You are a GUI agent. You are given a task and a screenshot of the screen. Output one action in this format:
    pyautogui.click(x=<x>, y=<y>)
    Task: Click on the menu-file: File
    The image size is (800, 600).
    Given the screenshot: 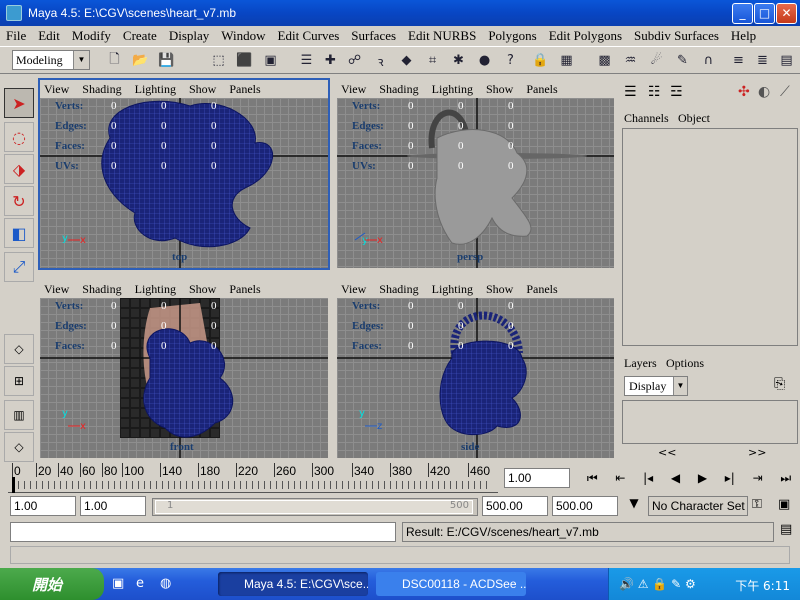 What is the action you would take?
    pyautogui.click(x=16, y=36)
    